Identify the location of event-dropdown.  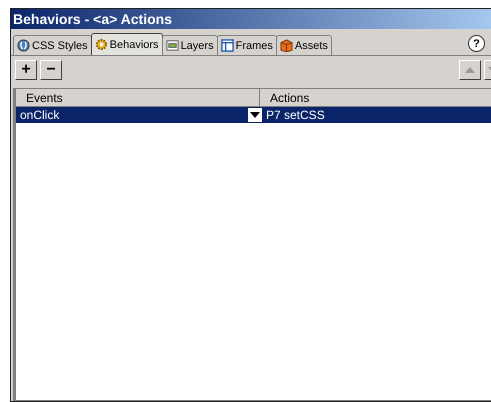
(255, 115).